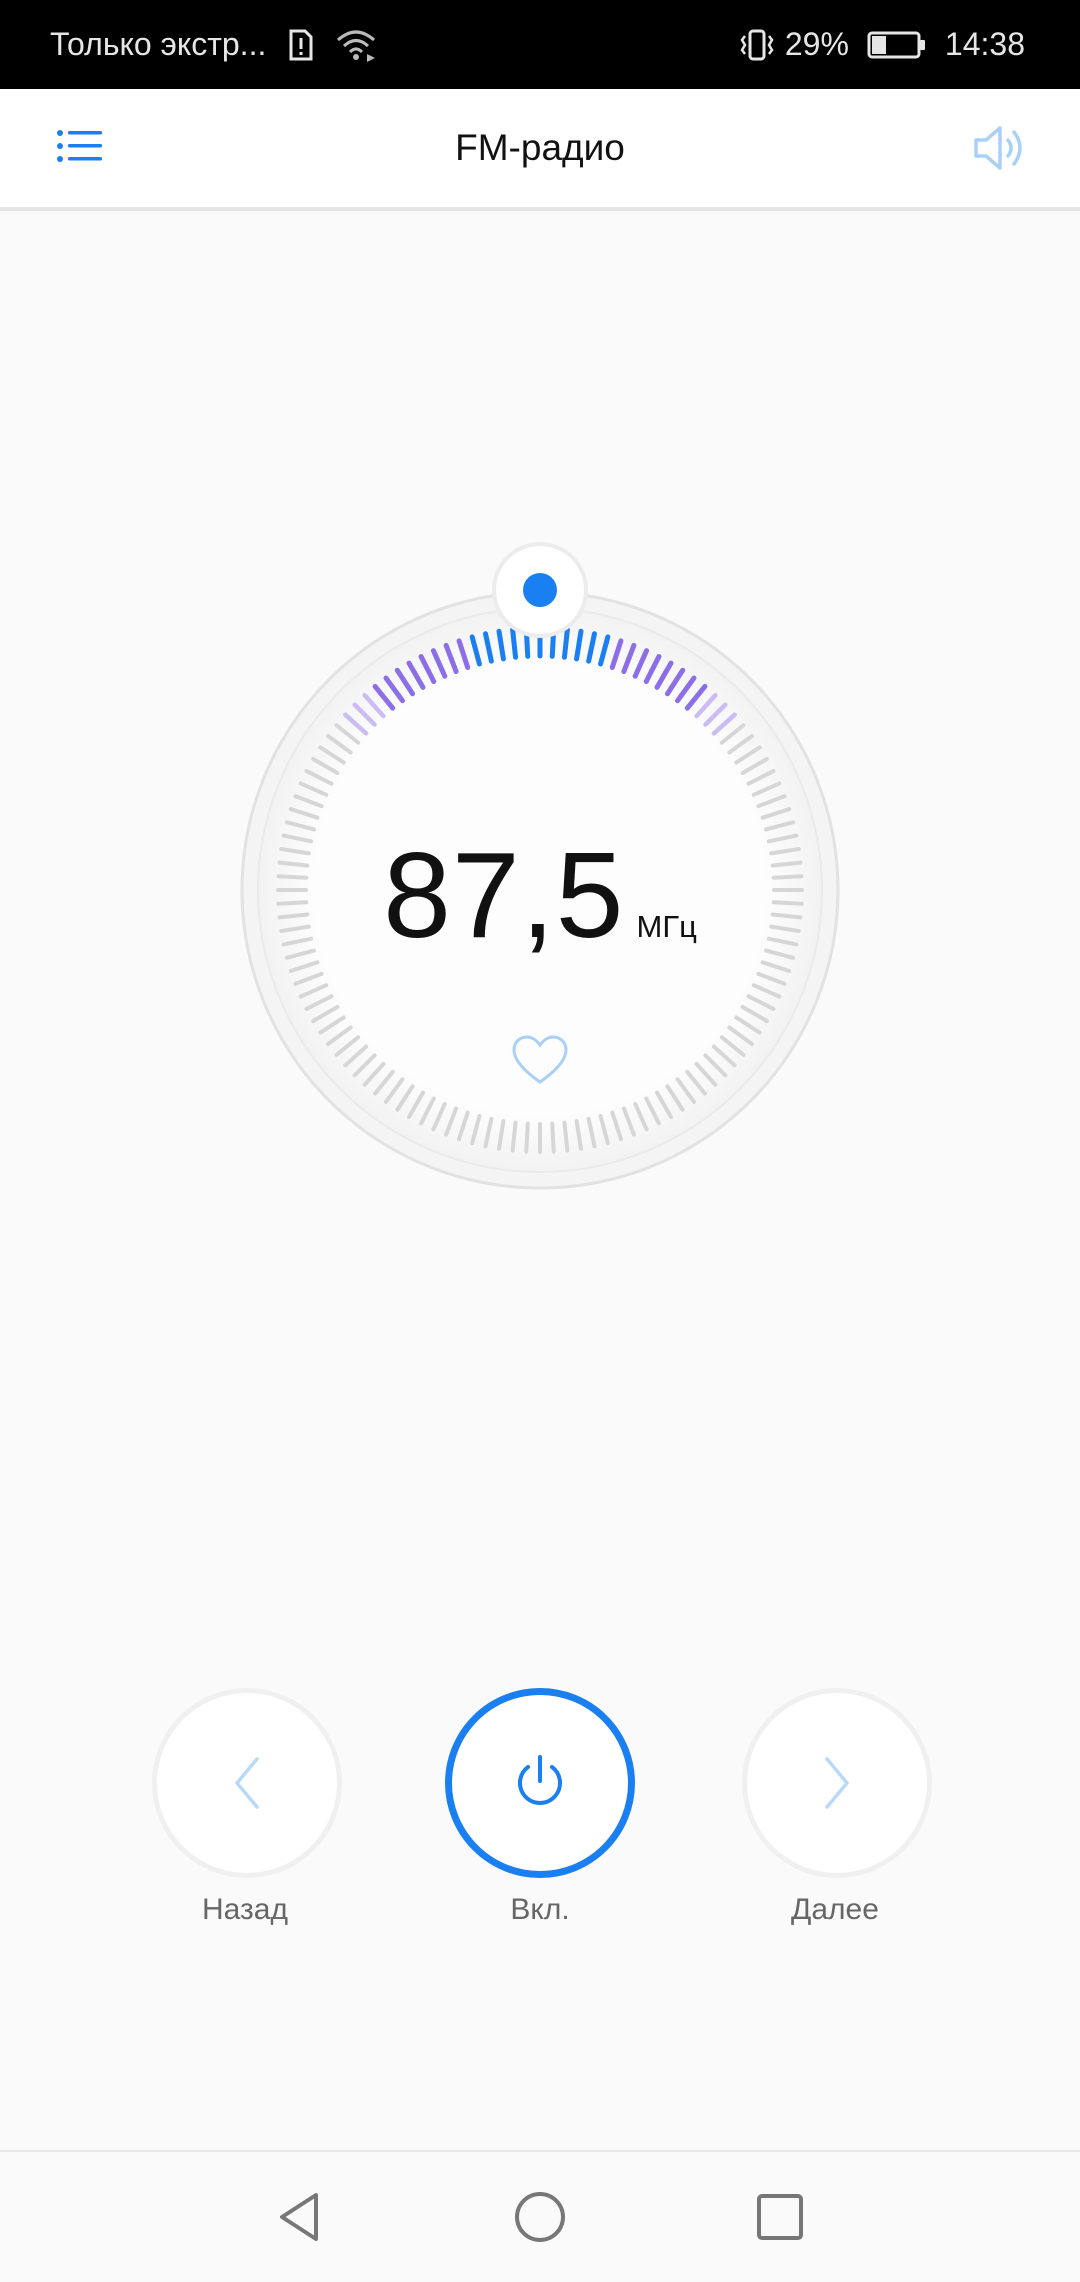  I want to click on heart-icon, so click(540, 1059).